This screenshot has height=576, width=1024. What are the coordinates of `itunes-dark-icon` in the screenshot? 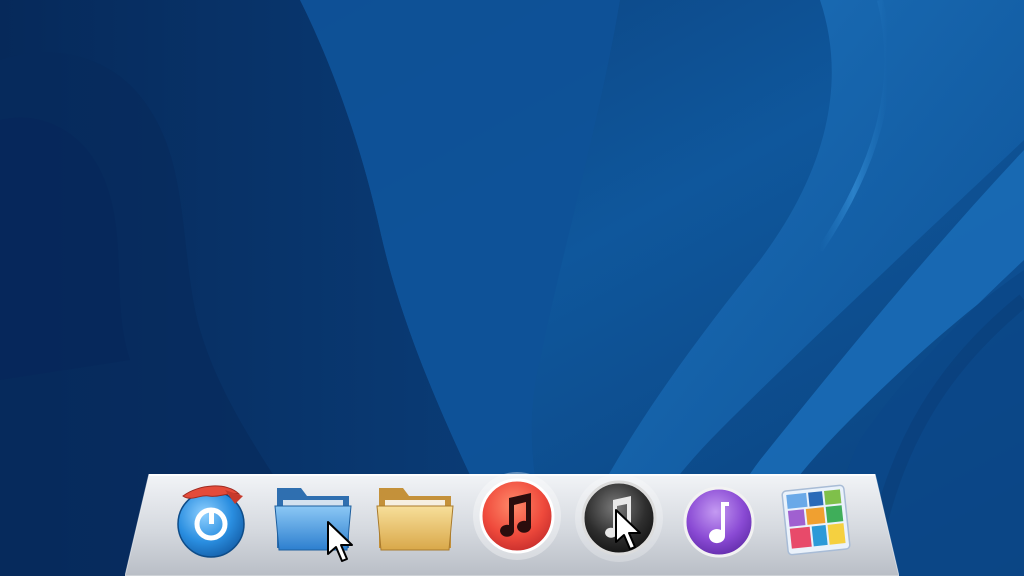 It's located at (619, 518).